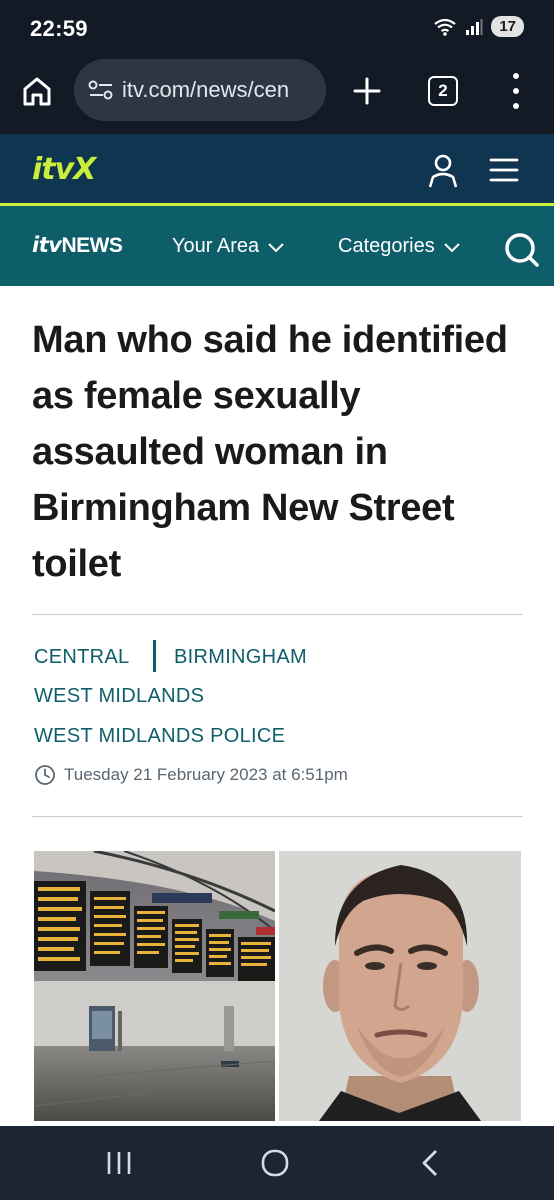  What do you see at coordinates (101, 90) in the screenshot?
I see `site-settings-icon` at bounding box center [101, 90].